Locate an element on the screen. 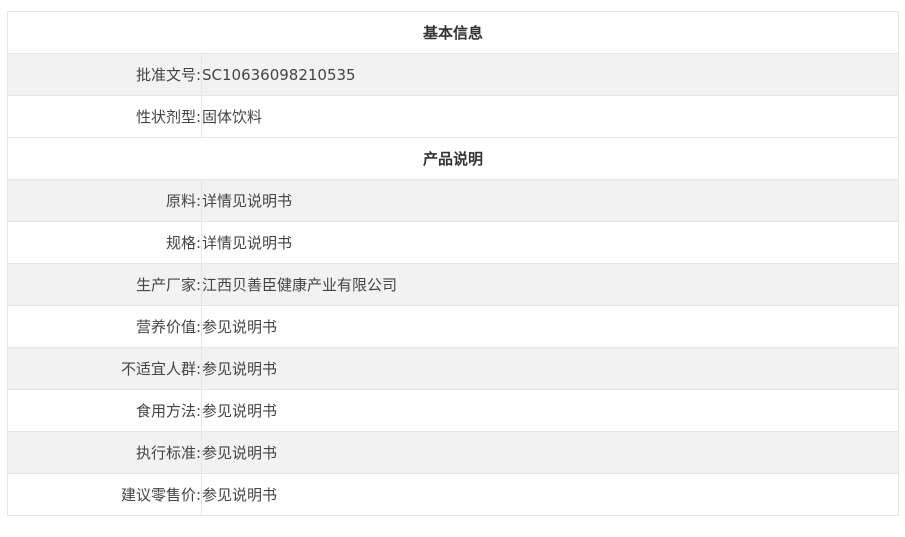 The height and width of the screenshot is (537, 905). row-value: SC10636098210535 is located at coordinates (550, 74).